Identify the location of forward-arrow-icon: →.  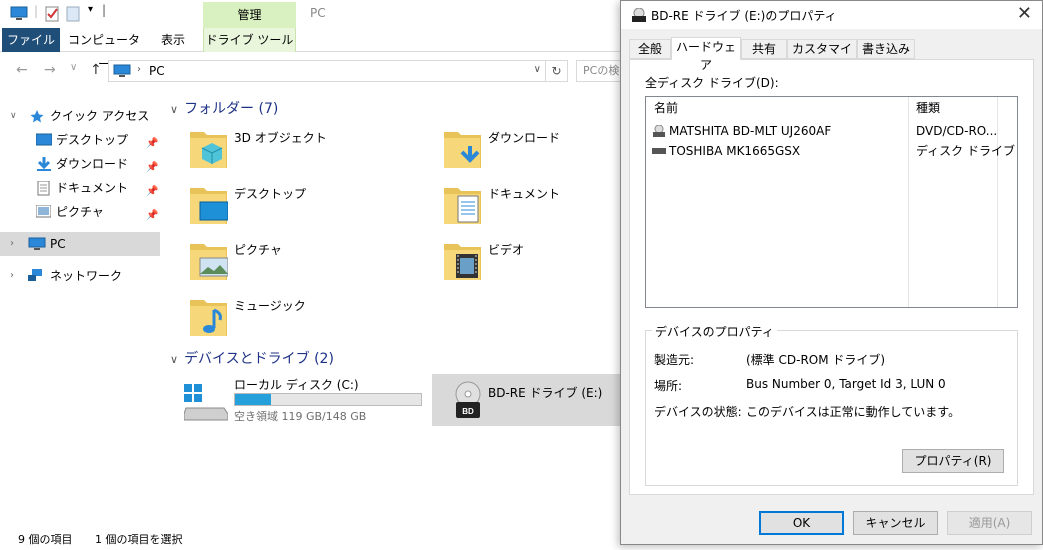
(50, 70).